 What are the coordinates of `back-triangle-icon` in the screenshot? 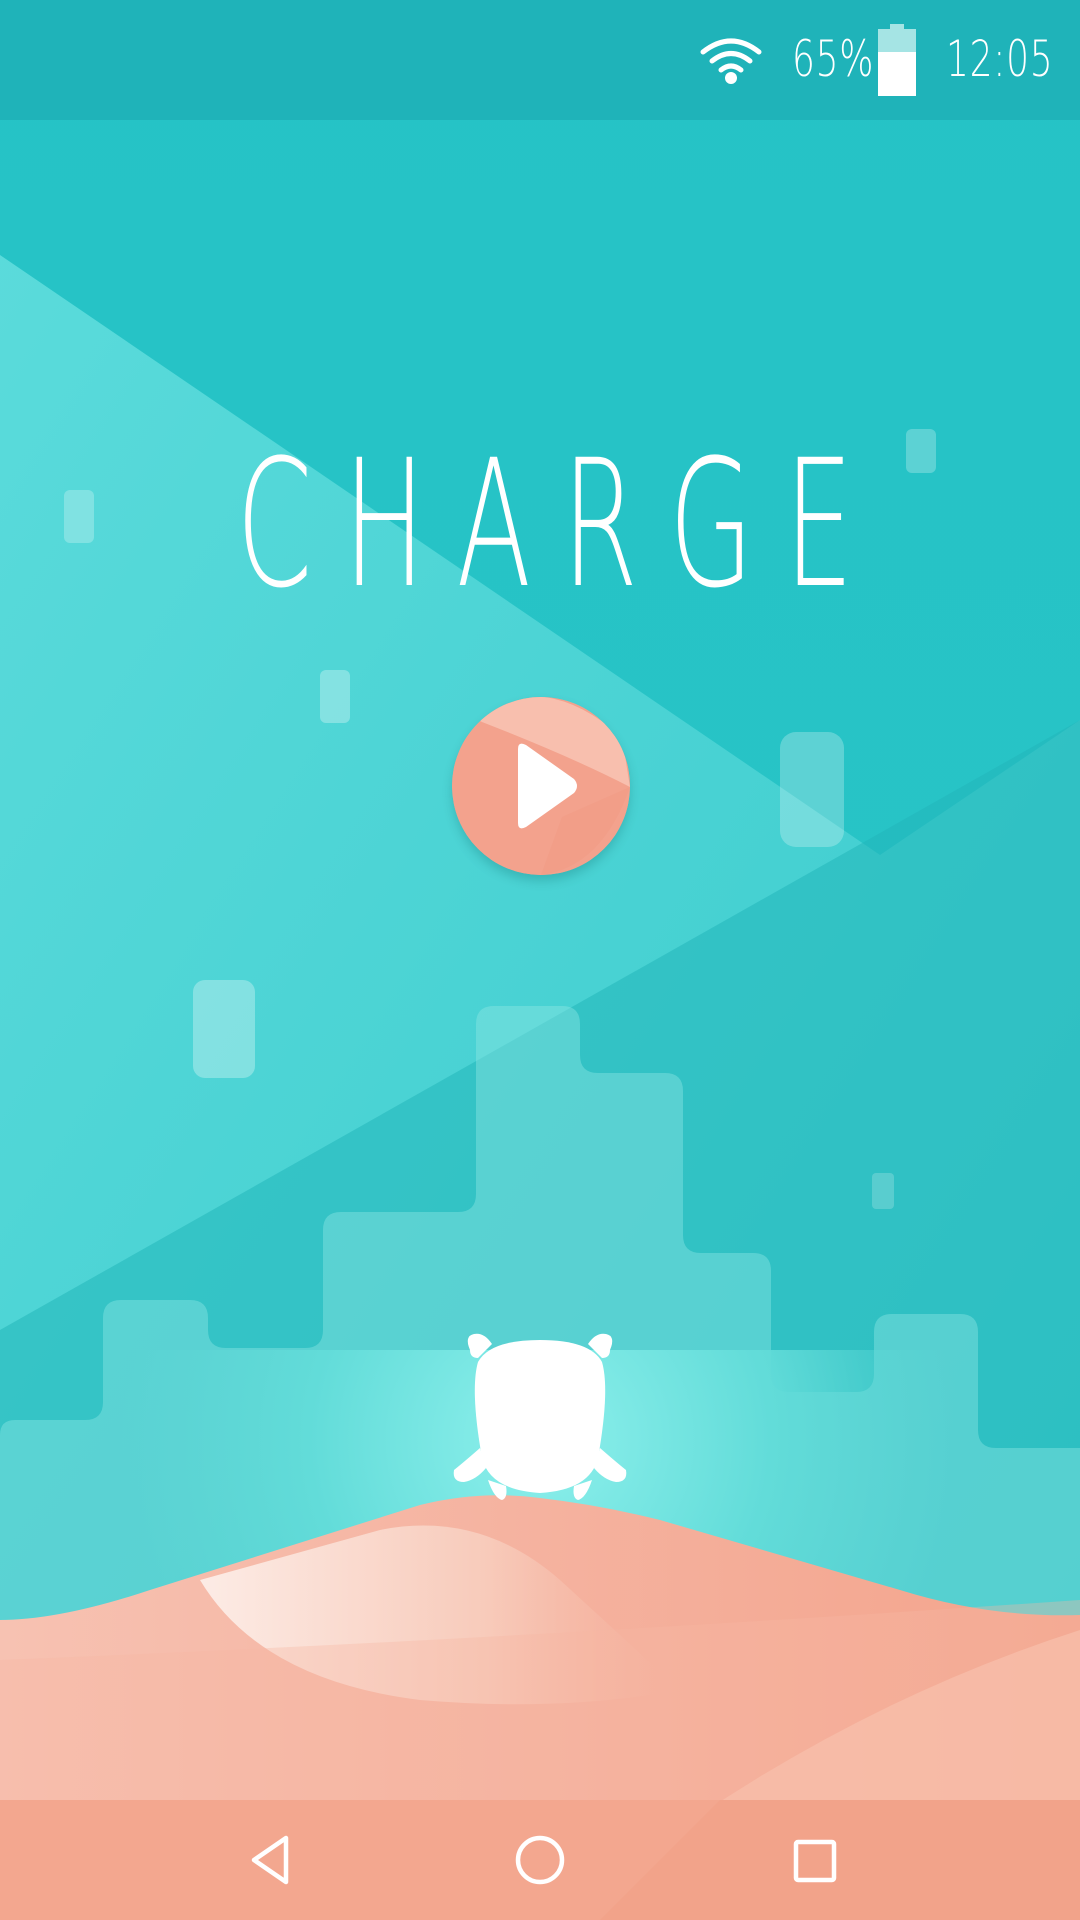 It's located at (270, 1860).